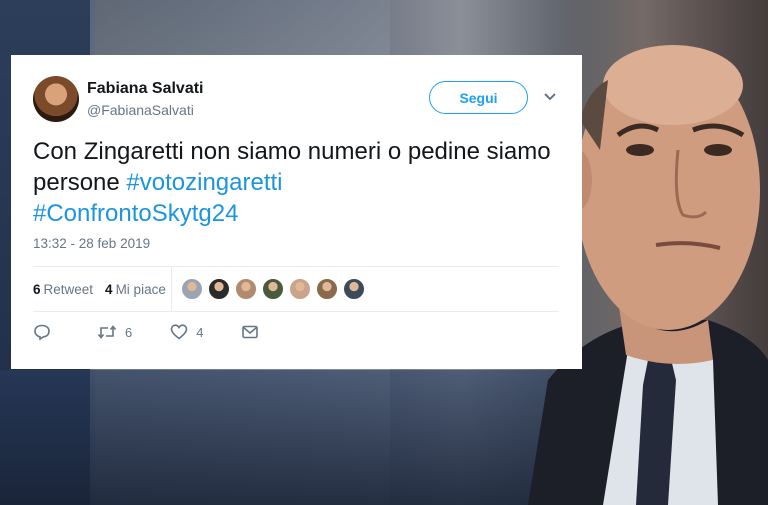  What do you see at coordinates (200, 332) in the screenshot?
I see `like-action-count: 4` at bounding box center [200, 332].